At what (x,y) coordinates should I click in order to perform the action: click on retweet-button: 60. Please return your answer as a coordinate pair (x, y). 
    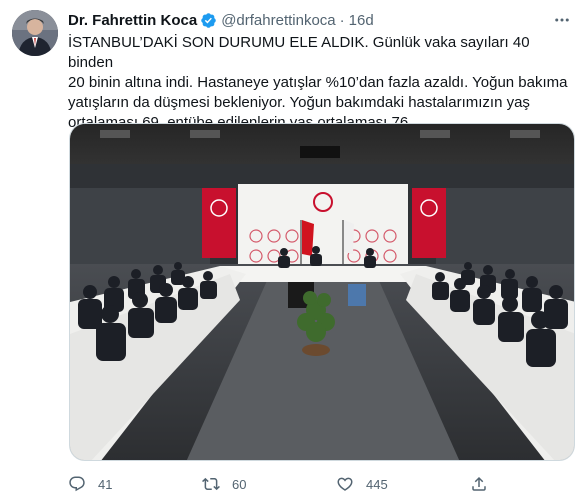
    Looking at the image, I should click on (224, 484).